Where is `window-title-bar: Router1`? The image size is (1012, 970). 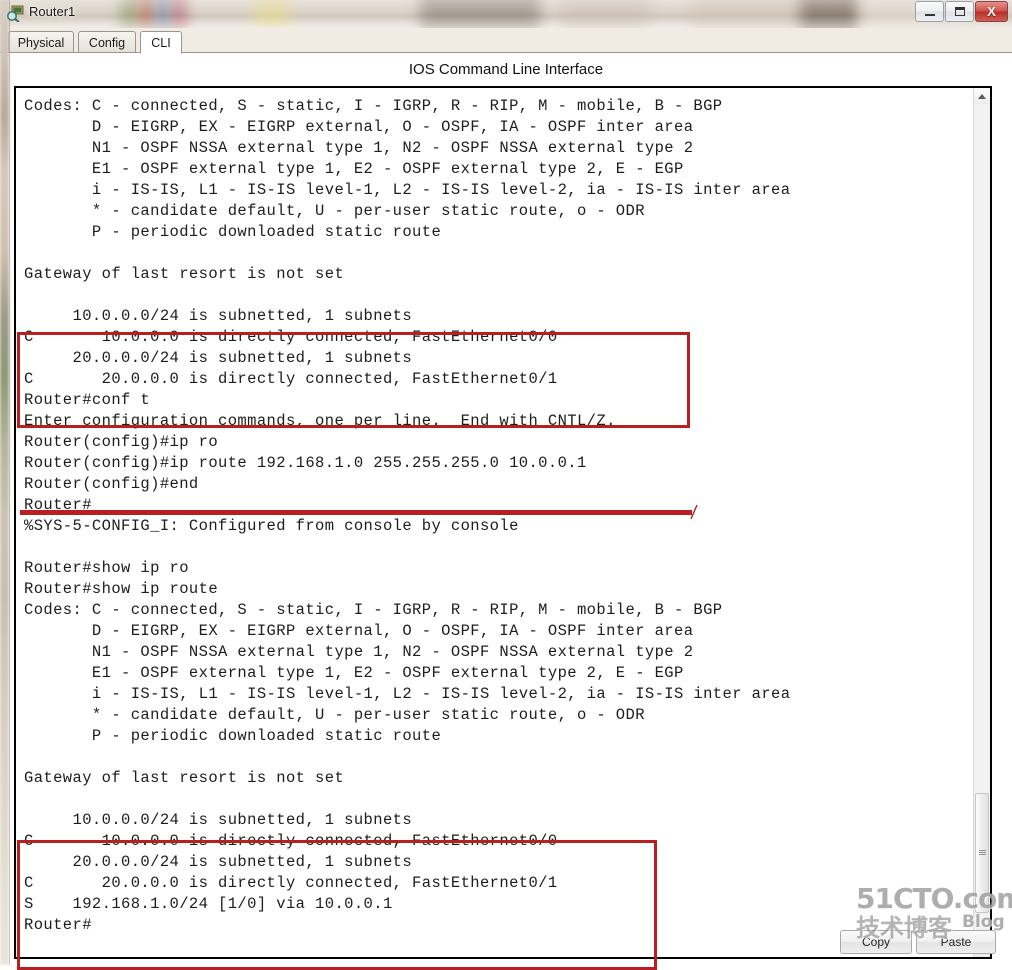
window-title-bar: Router1 is located at coordinates (506, 14).